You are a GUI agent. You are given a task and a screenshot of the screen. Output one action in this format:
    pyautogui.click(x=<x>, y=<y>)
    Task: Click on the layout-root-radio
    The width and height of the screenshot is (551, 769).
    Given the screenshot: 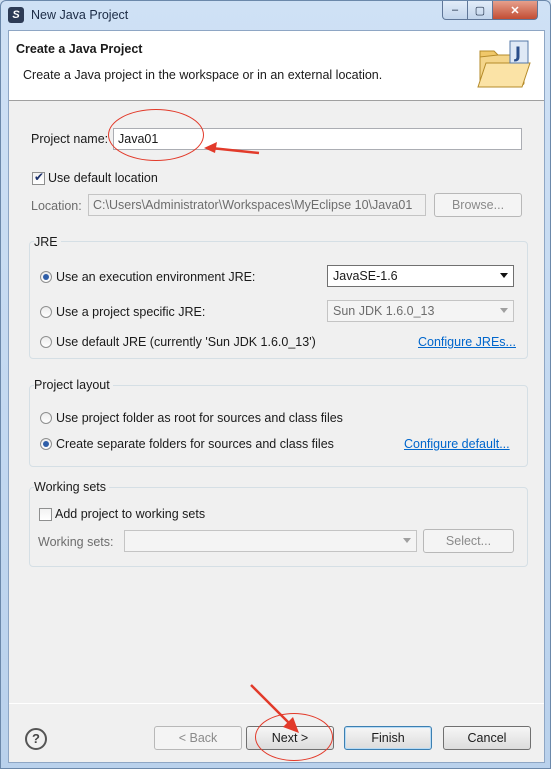 What is the action you would take?
    pyautogui.click(x=46, y=418)
    